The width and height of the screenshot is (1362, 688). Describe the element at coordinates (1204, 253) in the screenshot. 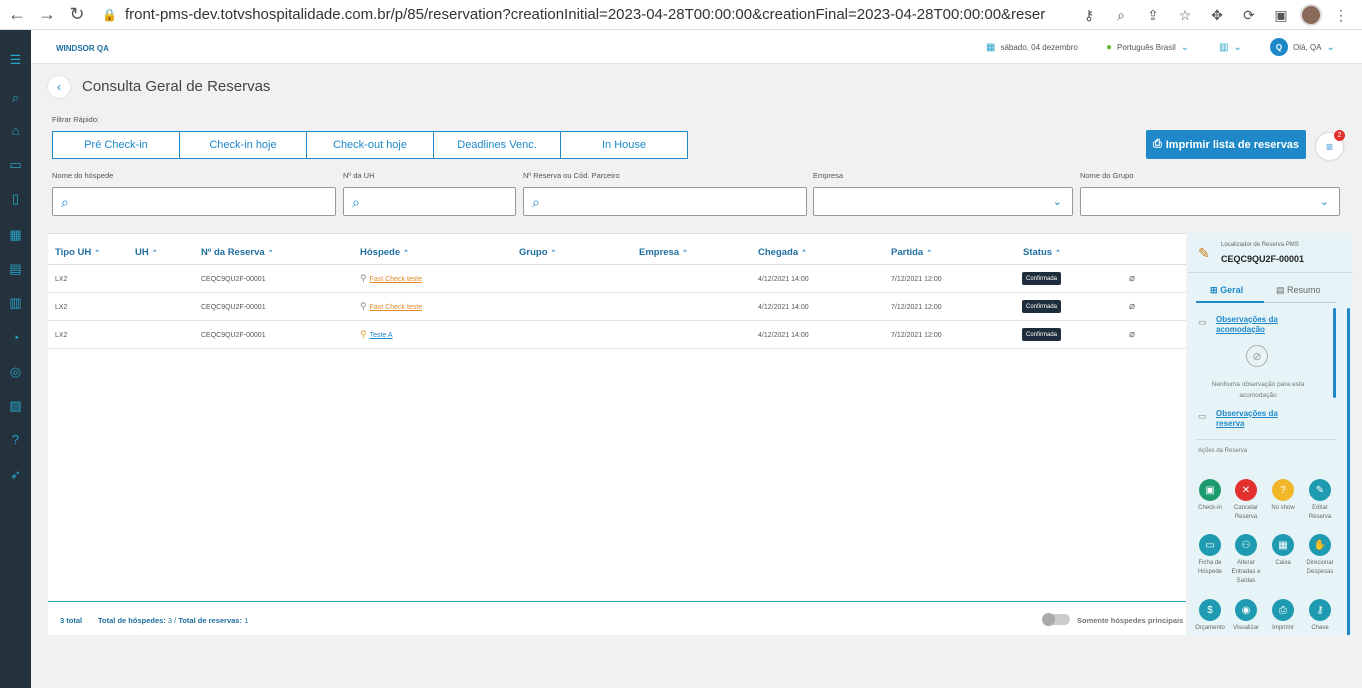

I see `ticket-icon: ✎` at that location.